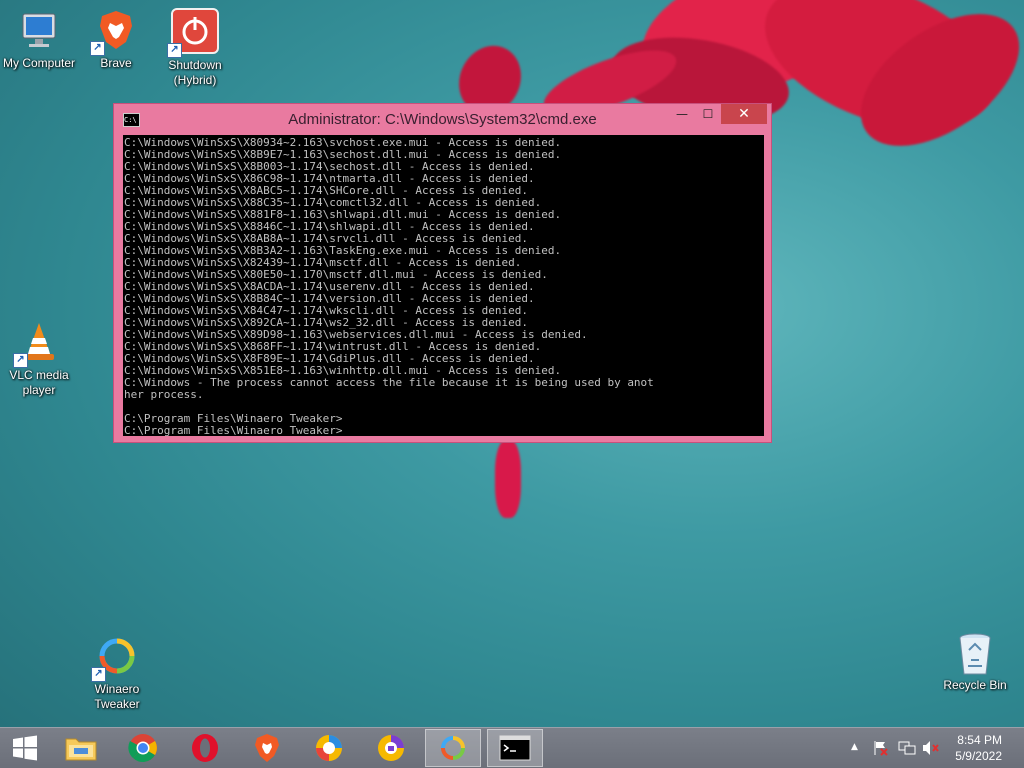 The image size is (1024, 768). I want to click on desktop-icon-label: (Hybrid), so click(195, 80).